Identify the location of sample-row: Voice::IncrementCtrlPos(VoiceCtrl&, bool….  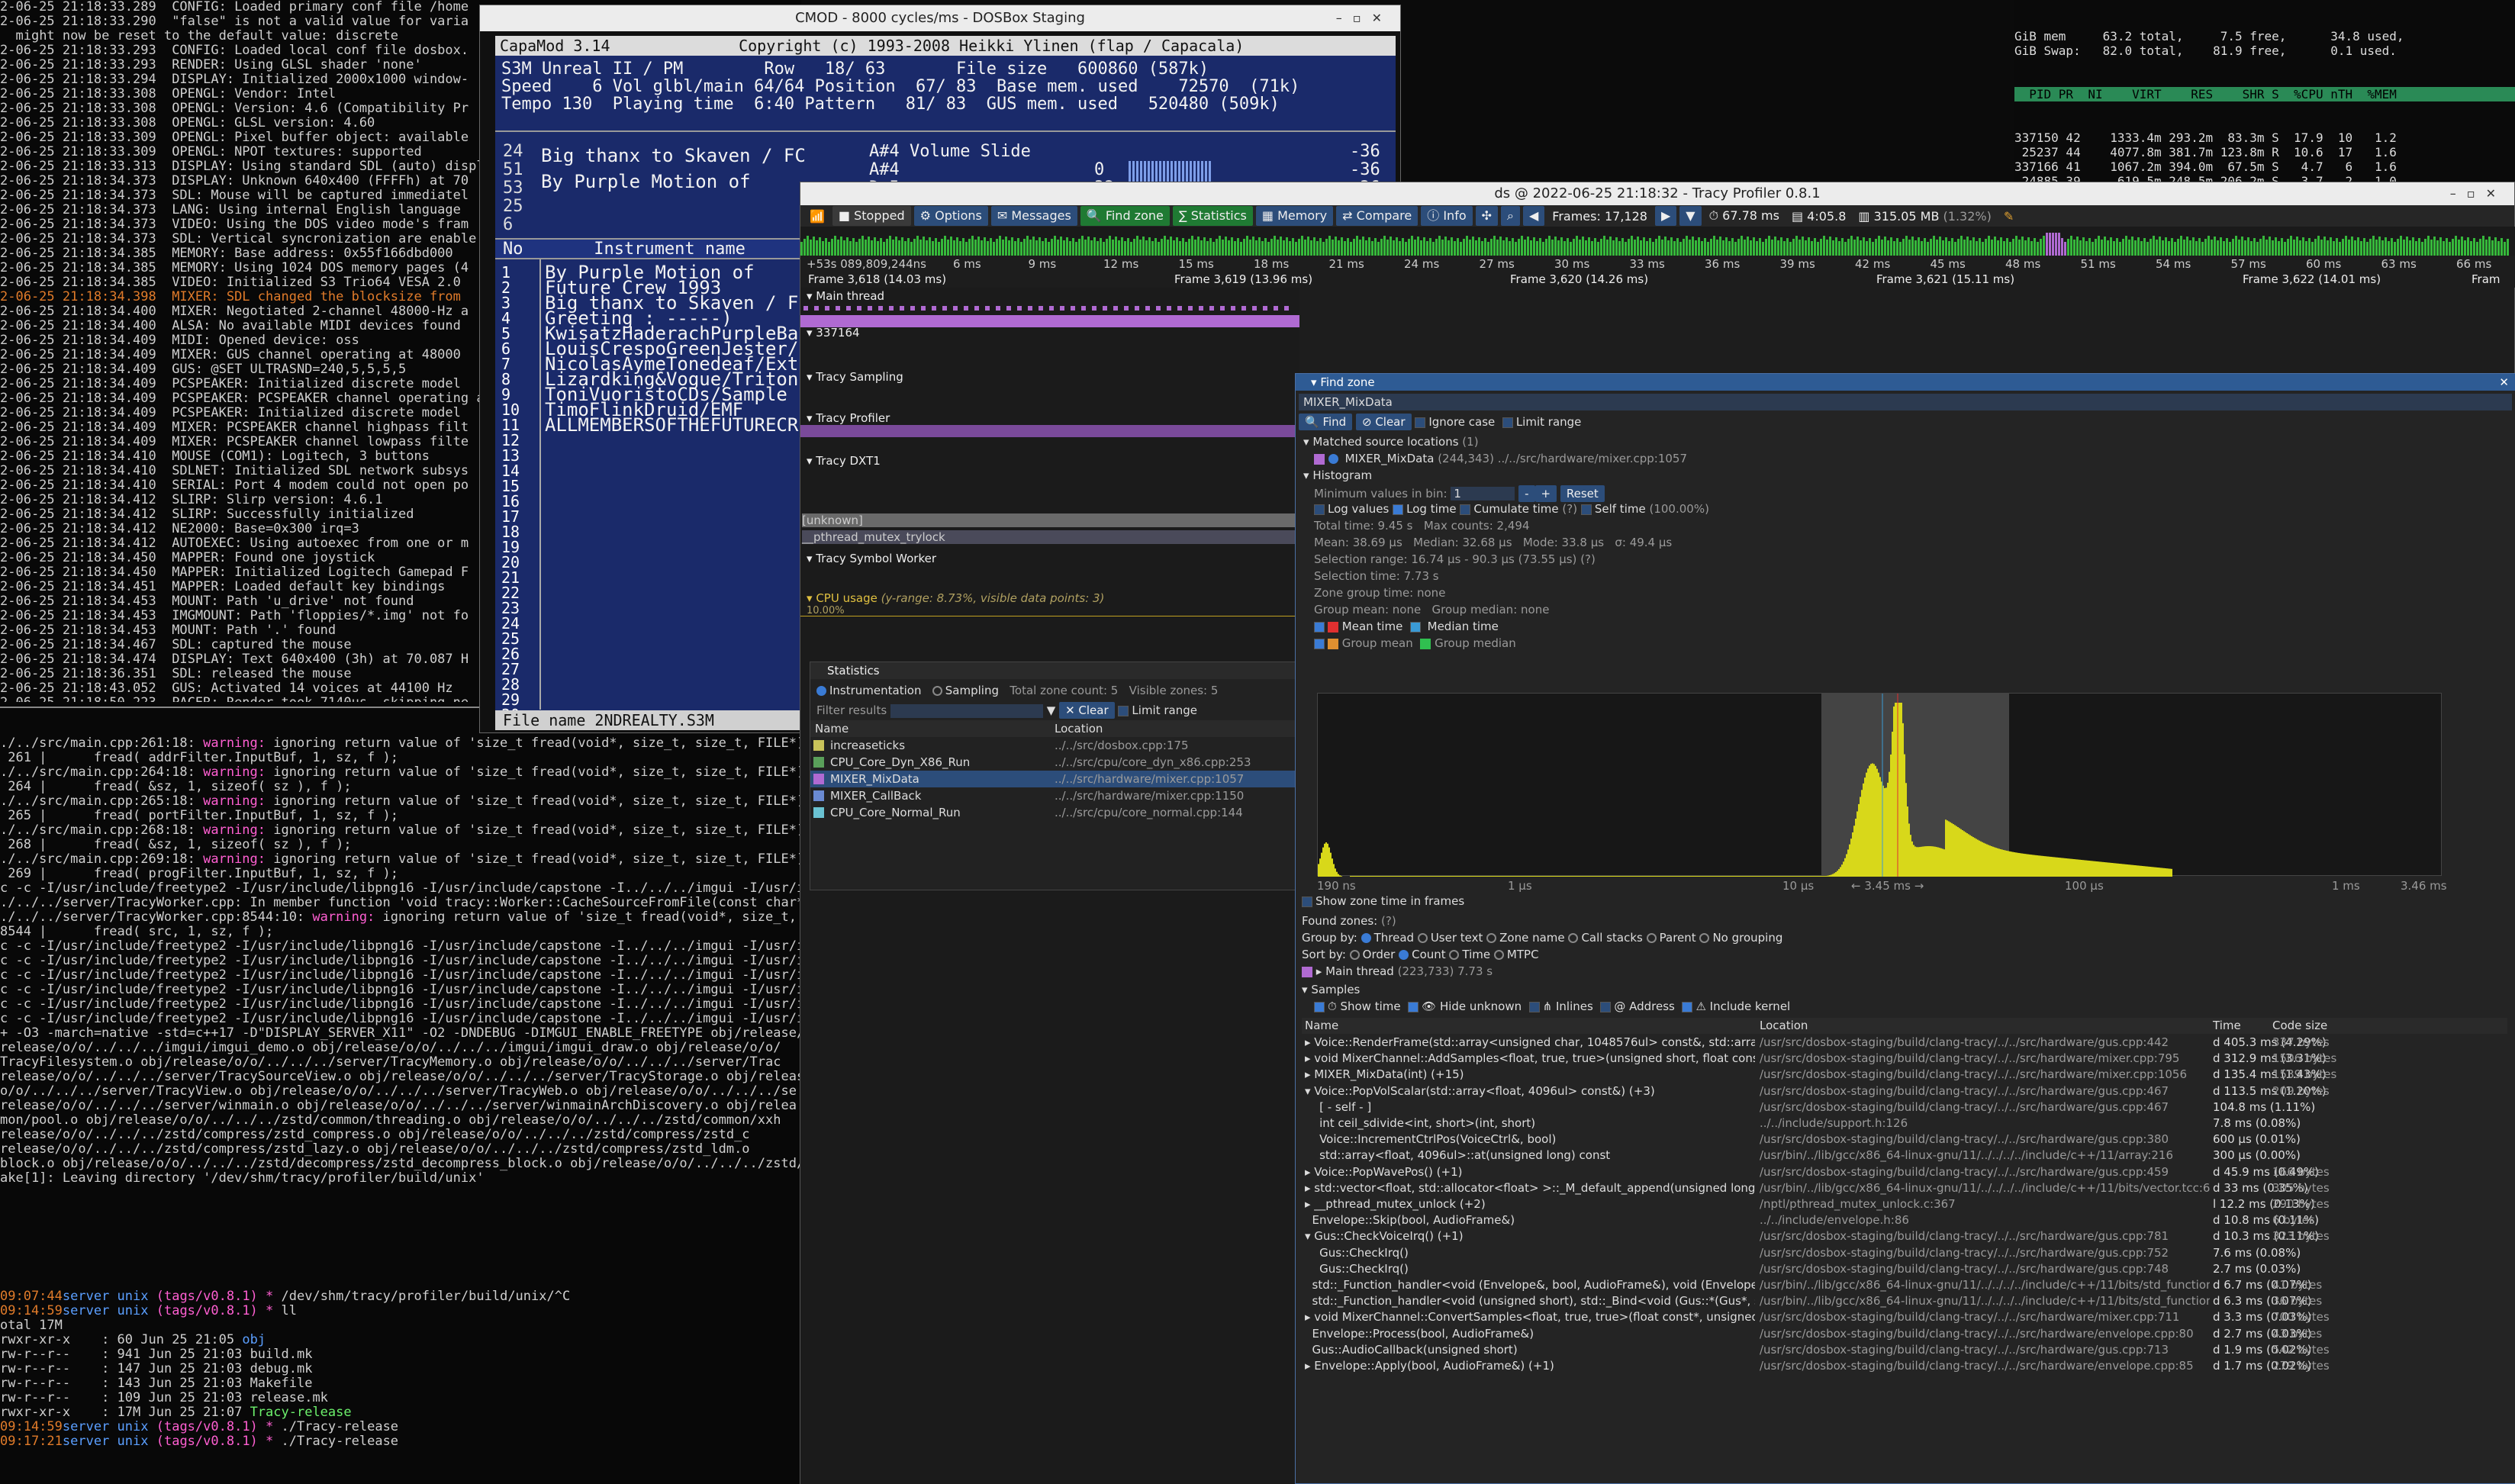
(1904, 1140).